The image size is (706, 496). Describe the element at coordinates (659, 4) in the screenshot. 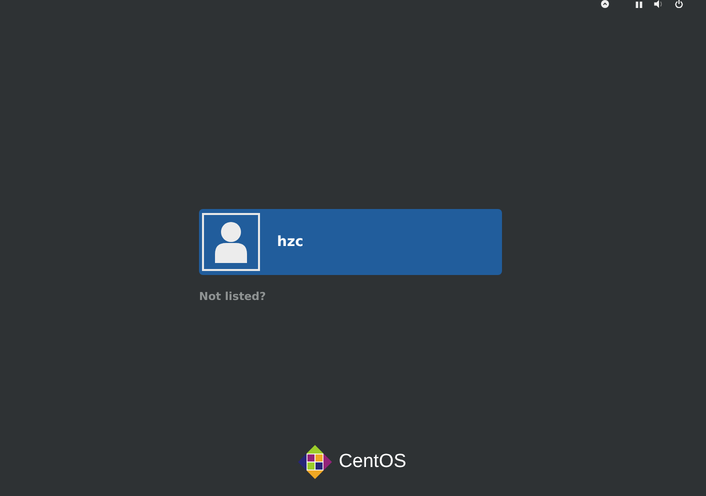

I see `volume-icon` at that location.